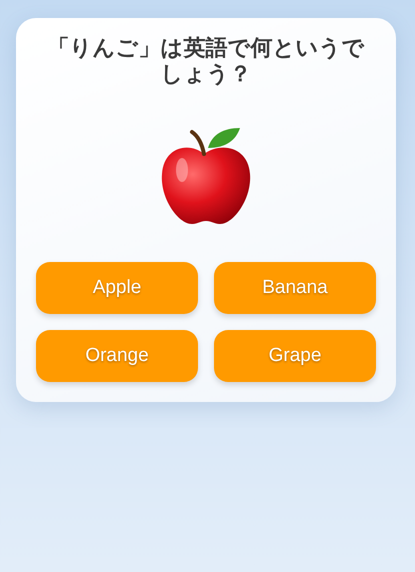 The width and height of the screenshot is (415, 572). Describe the element at coordinates (206, 176) in the screenshot. I see `apple-icon` at that location.